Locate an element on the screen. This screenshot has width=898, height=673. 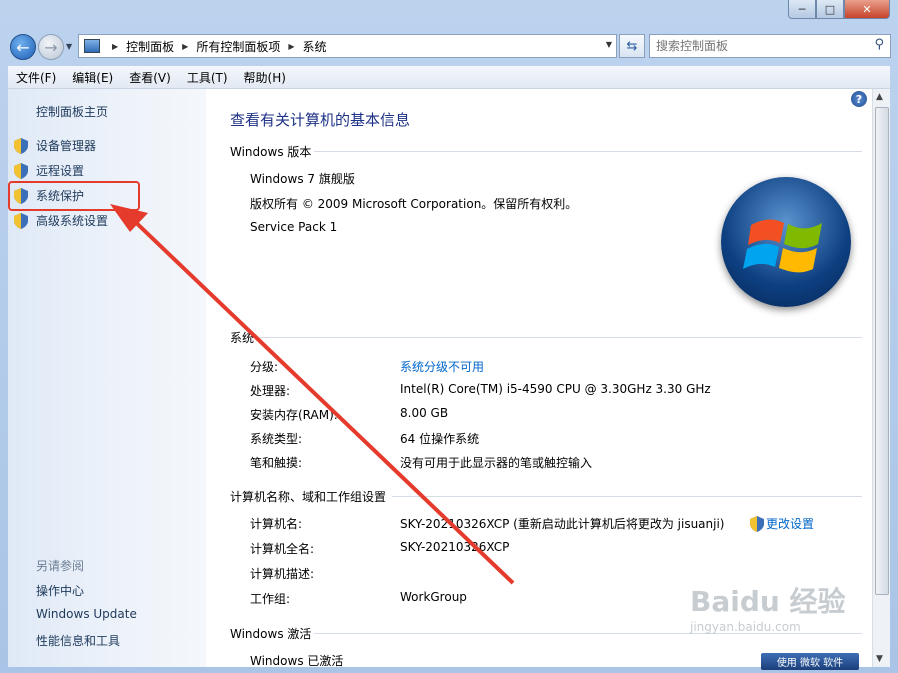
baidu-watermark: Baidu 经验 jingyan.baidu.com is located at coordinates (775, 610).